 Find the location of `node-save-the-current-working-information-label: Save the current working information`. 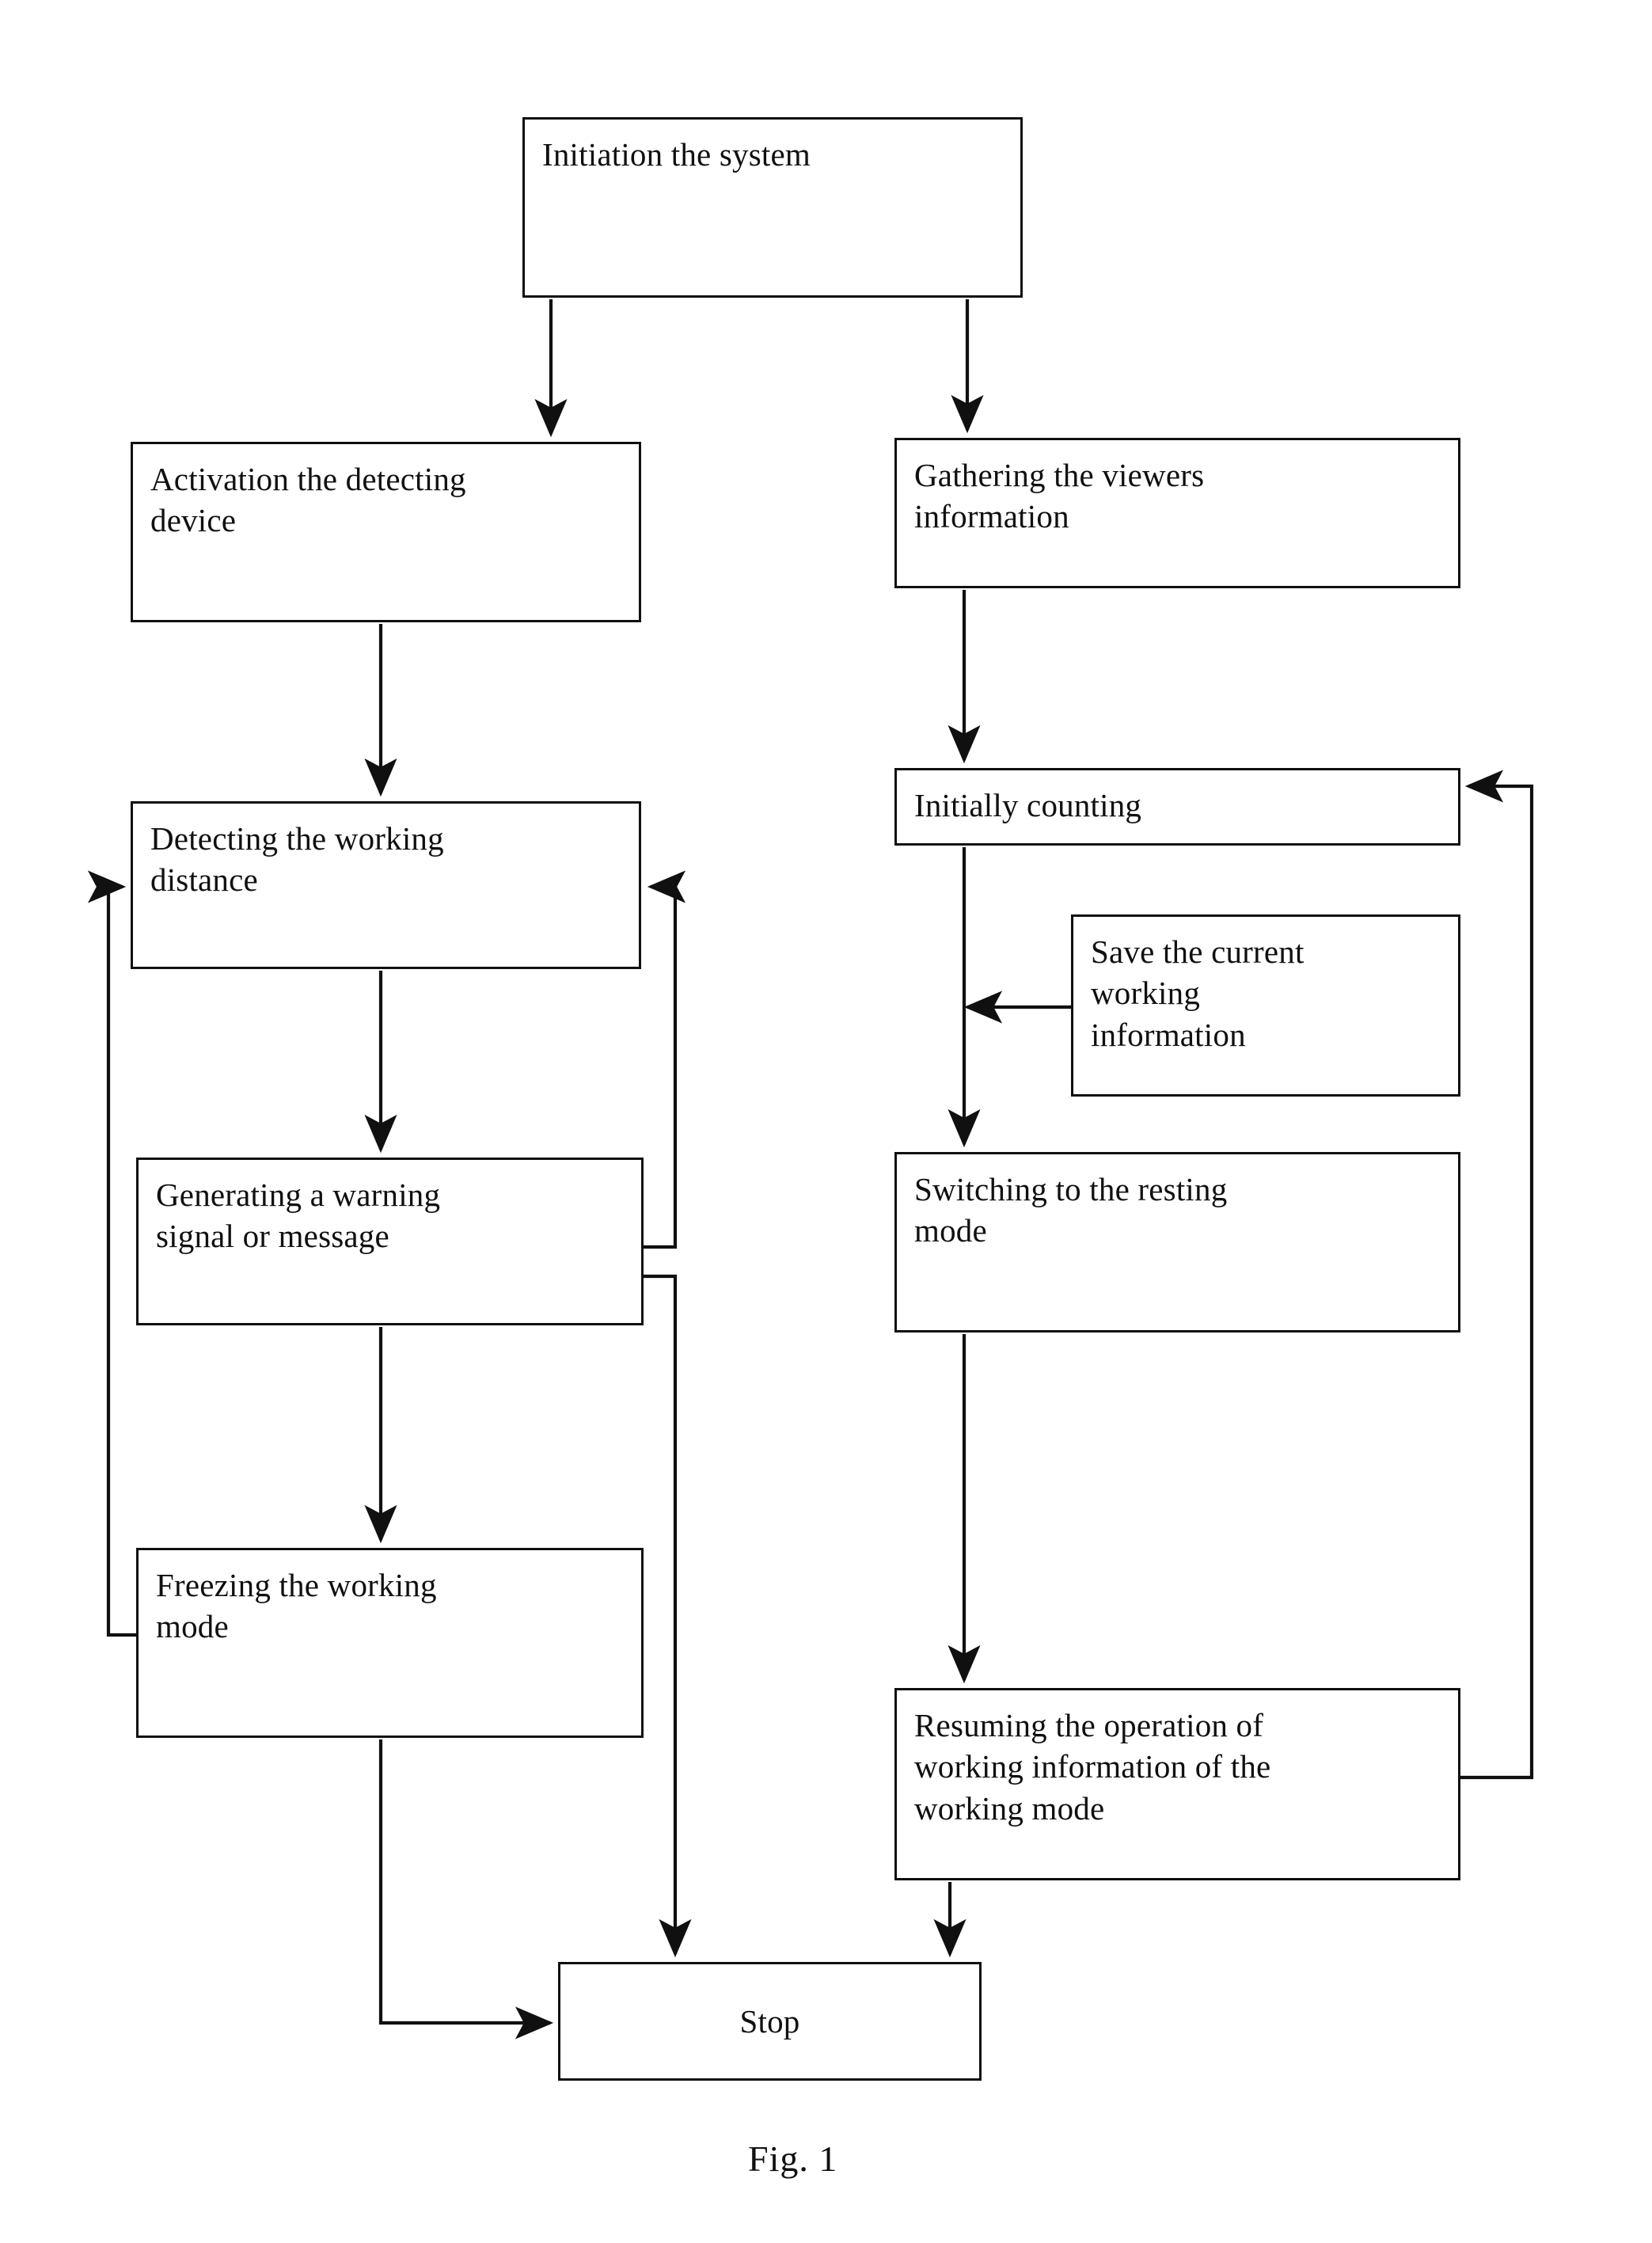

node-save-the-current-working-information-label: Save the current working information is located at coordinates (1198, 993).